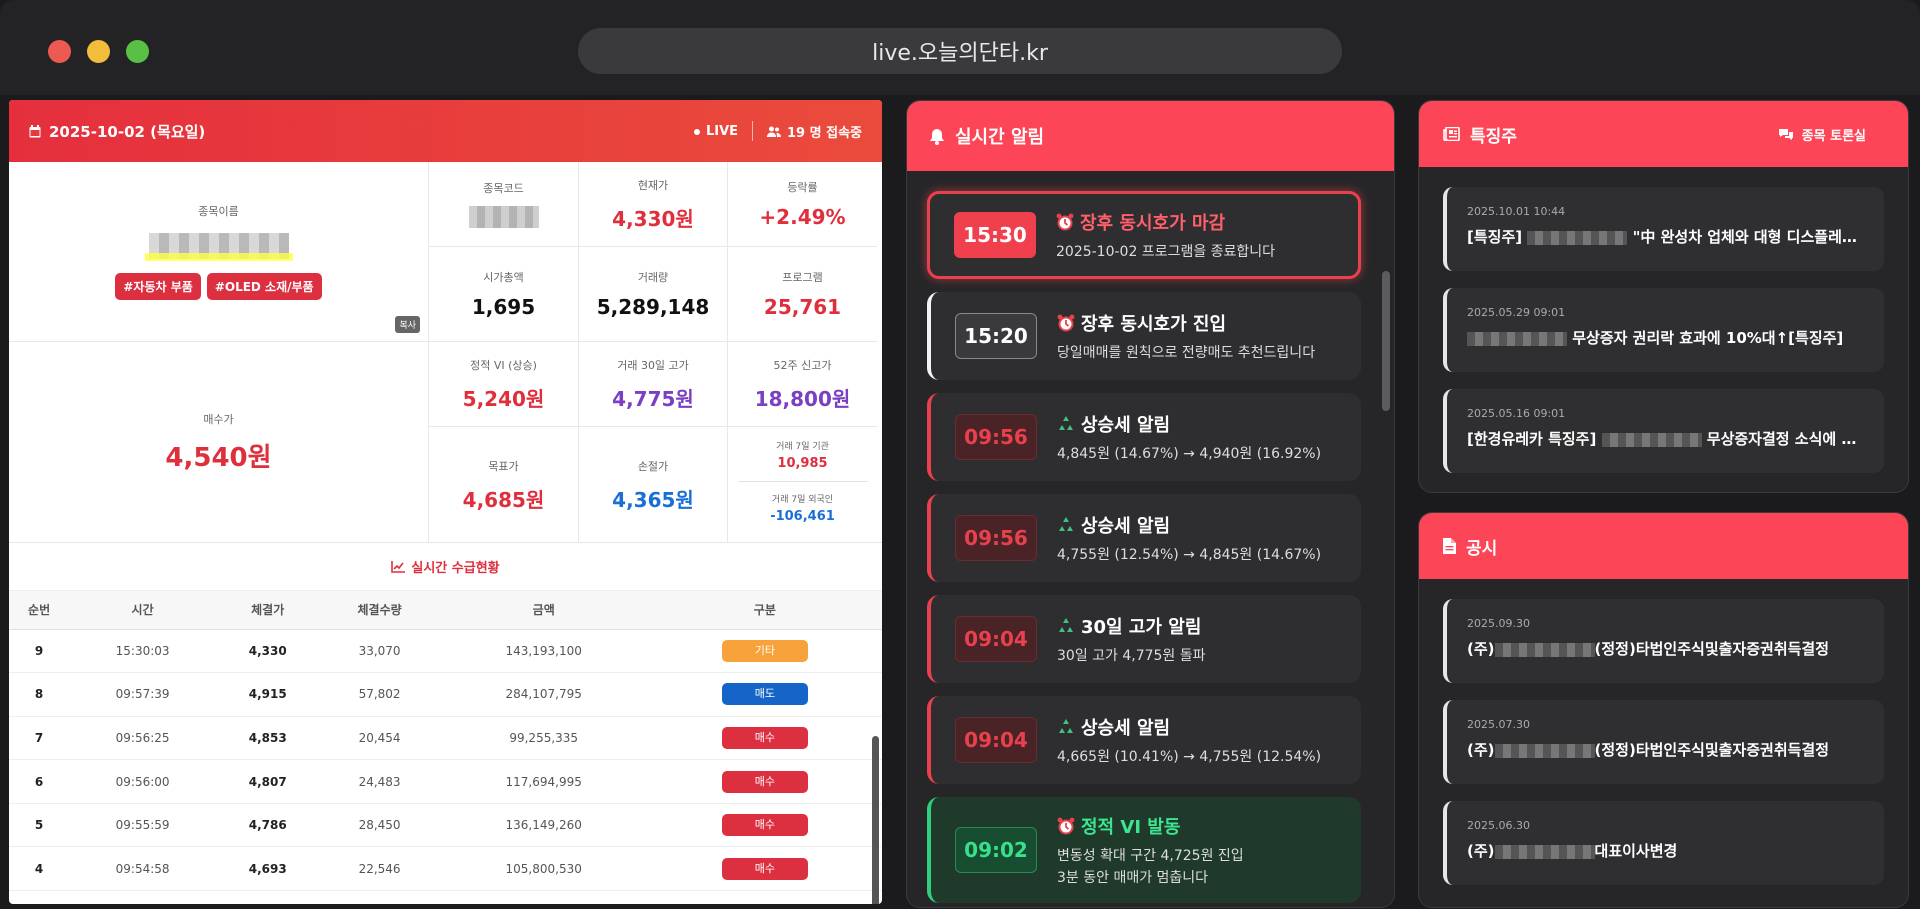 Image resolution: width=1920 pixels, height=909 pixels. What do you see at coordinates (1665, 337) in the screenshot?
I see `news-title: 무상증자 권리락 효과에 10%대↑[특징주]` at bounding box center [1665, 337].